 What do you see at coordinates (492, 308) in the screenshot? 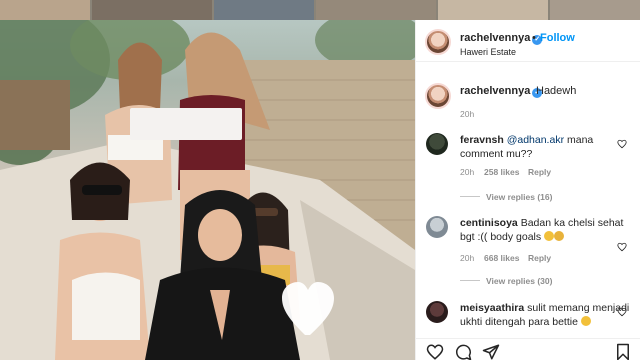
I see `comment-username: meisyaathira` at bounding box center [492, 308].